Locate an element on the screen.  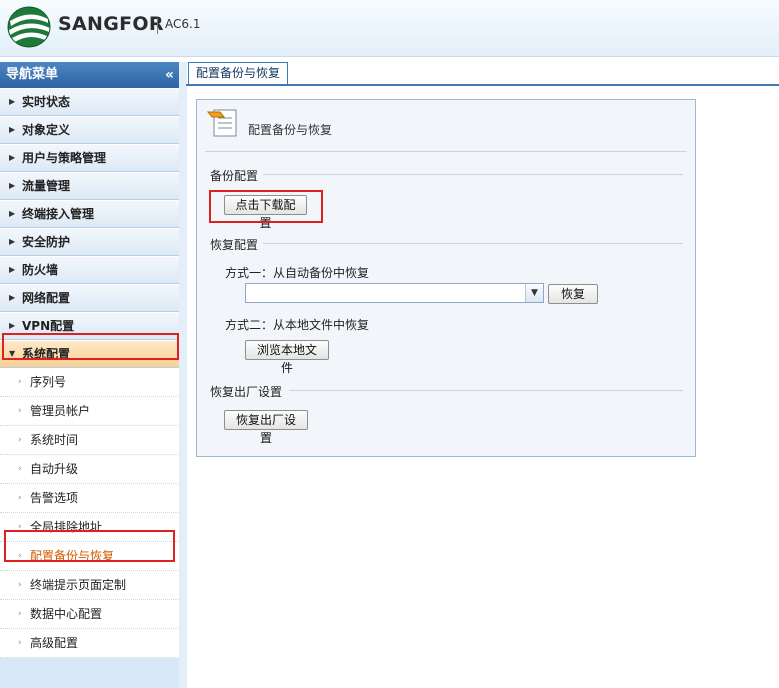
brand-name: SANGFOR is located at coordinates (111, 24).